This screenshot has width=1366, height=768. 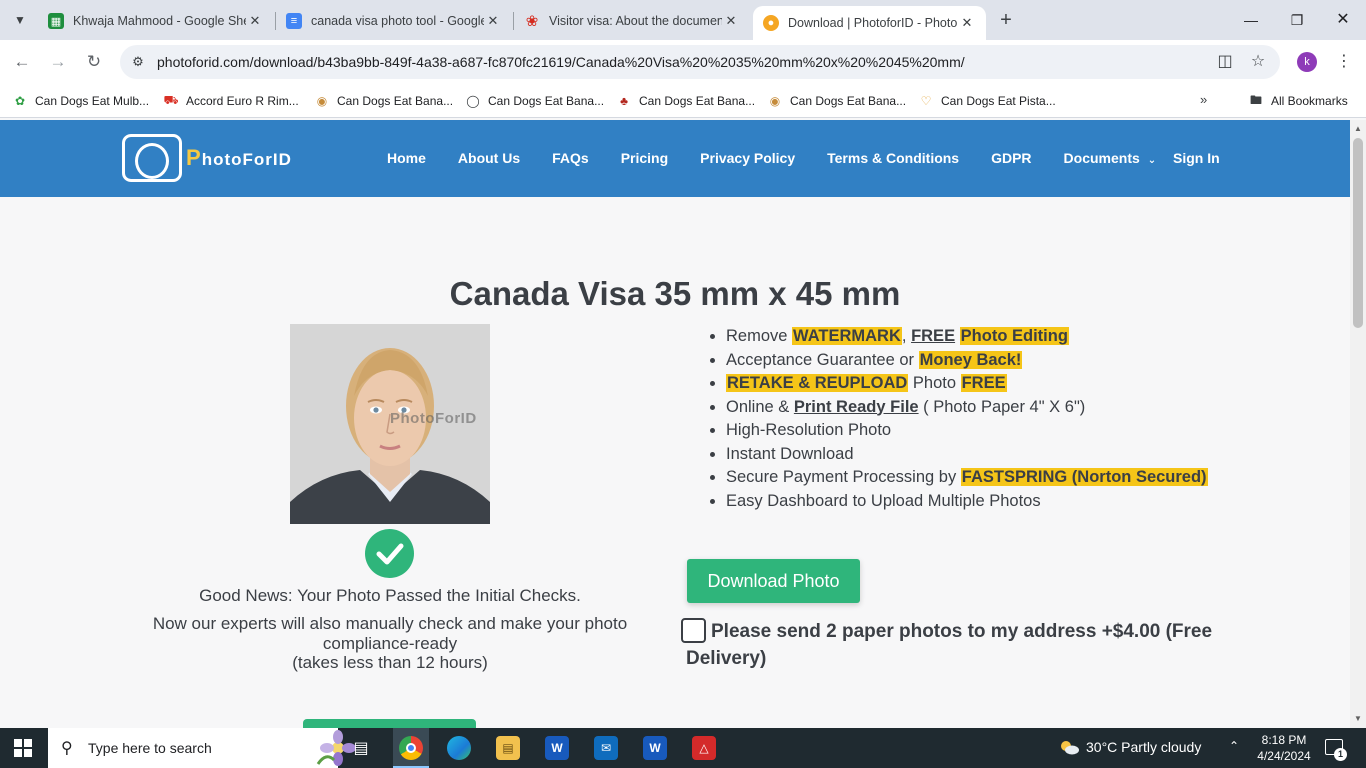 What do you see at coordinates (1358, 233) in the screenshot?
I see `scrollbar-thumb` at bounding box center [1358, 233].